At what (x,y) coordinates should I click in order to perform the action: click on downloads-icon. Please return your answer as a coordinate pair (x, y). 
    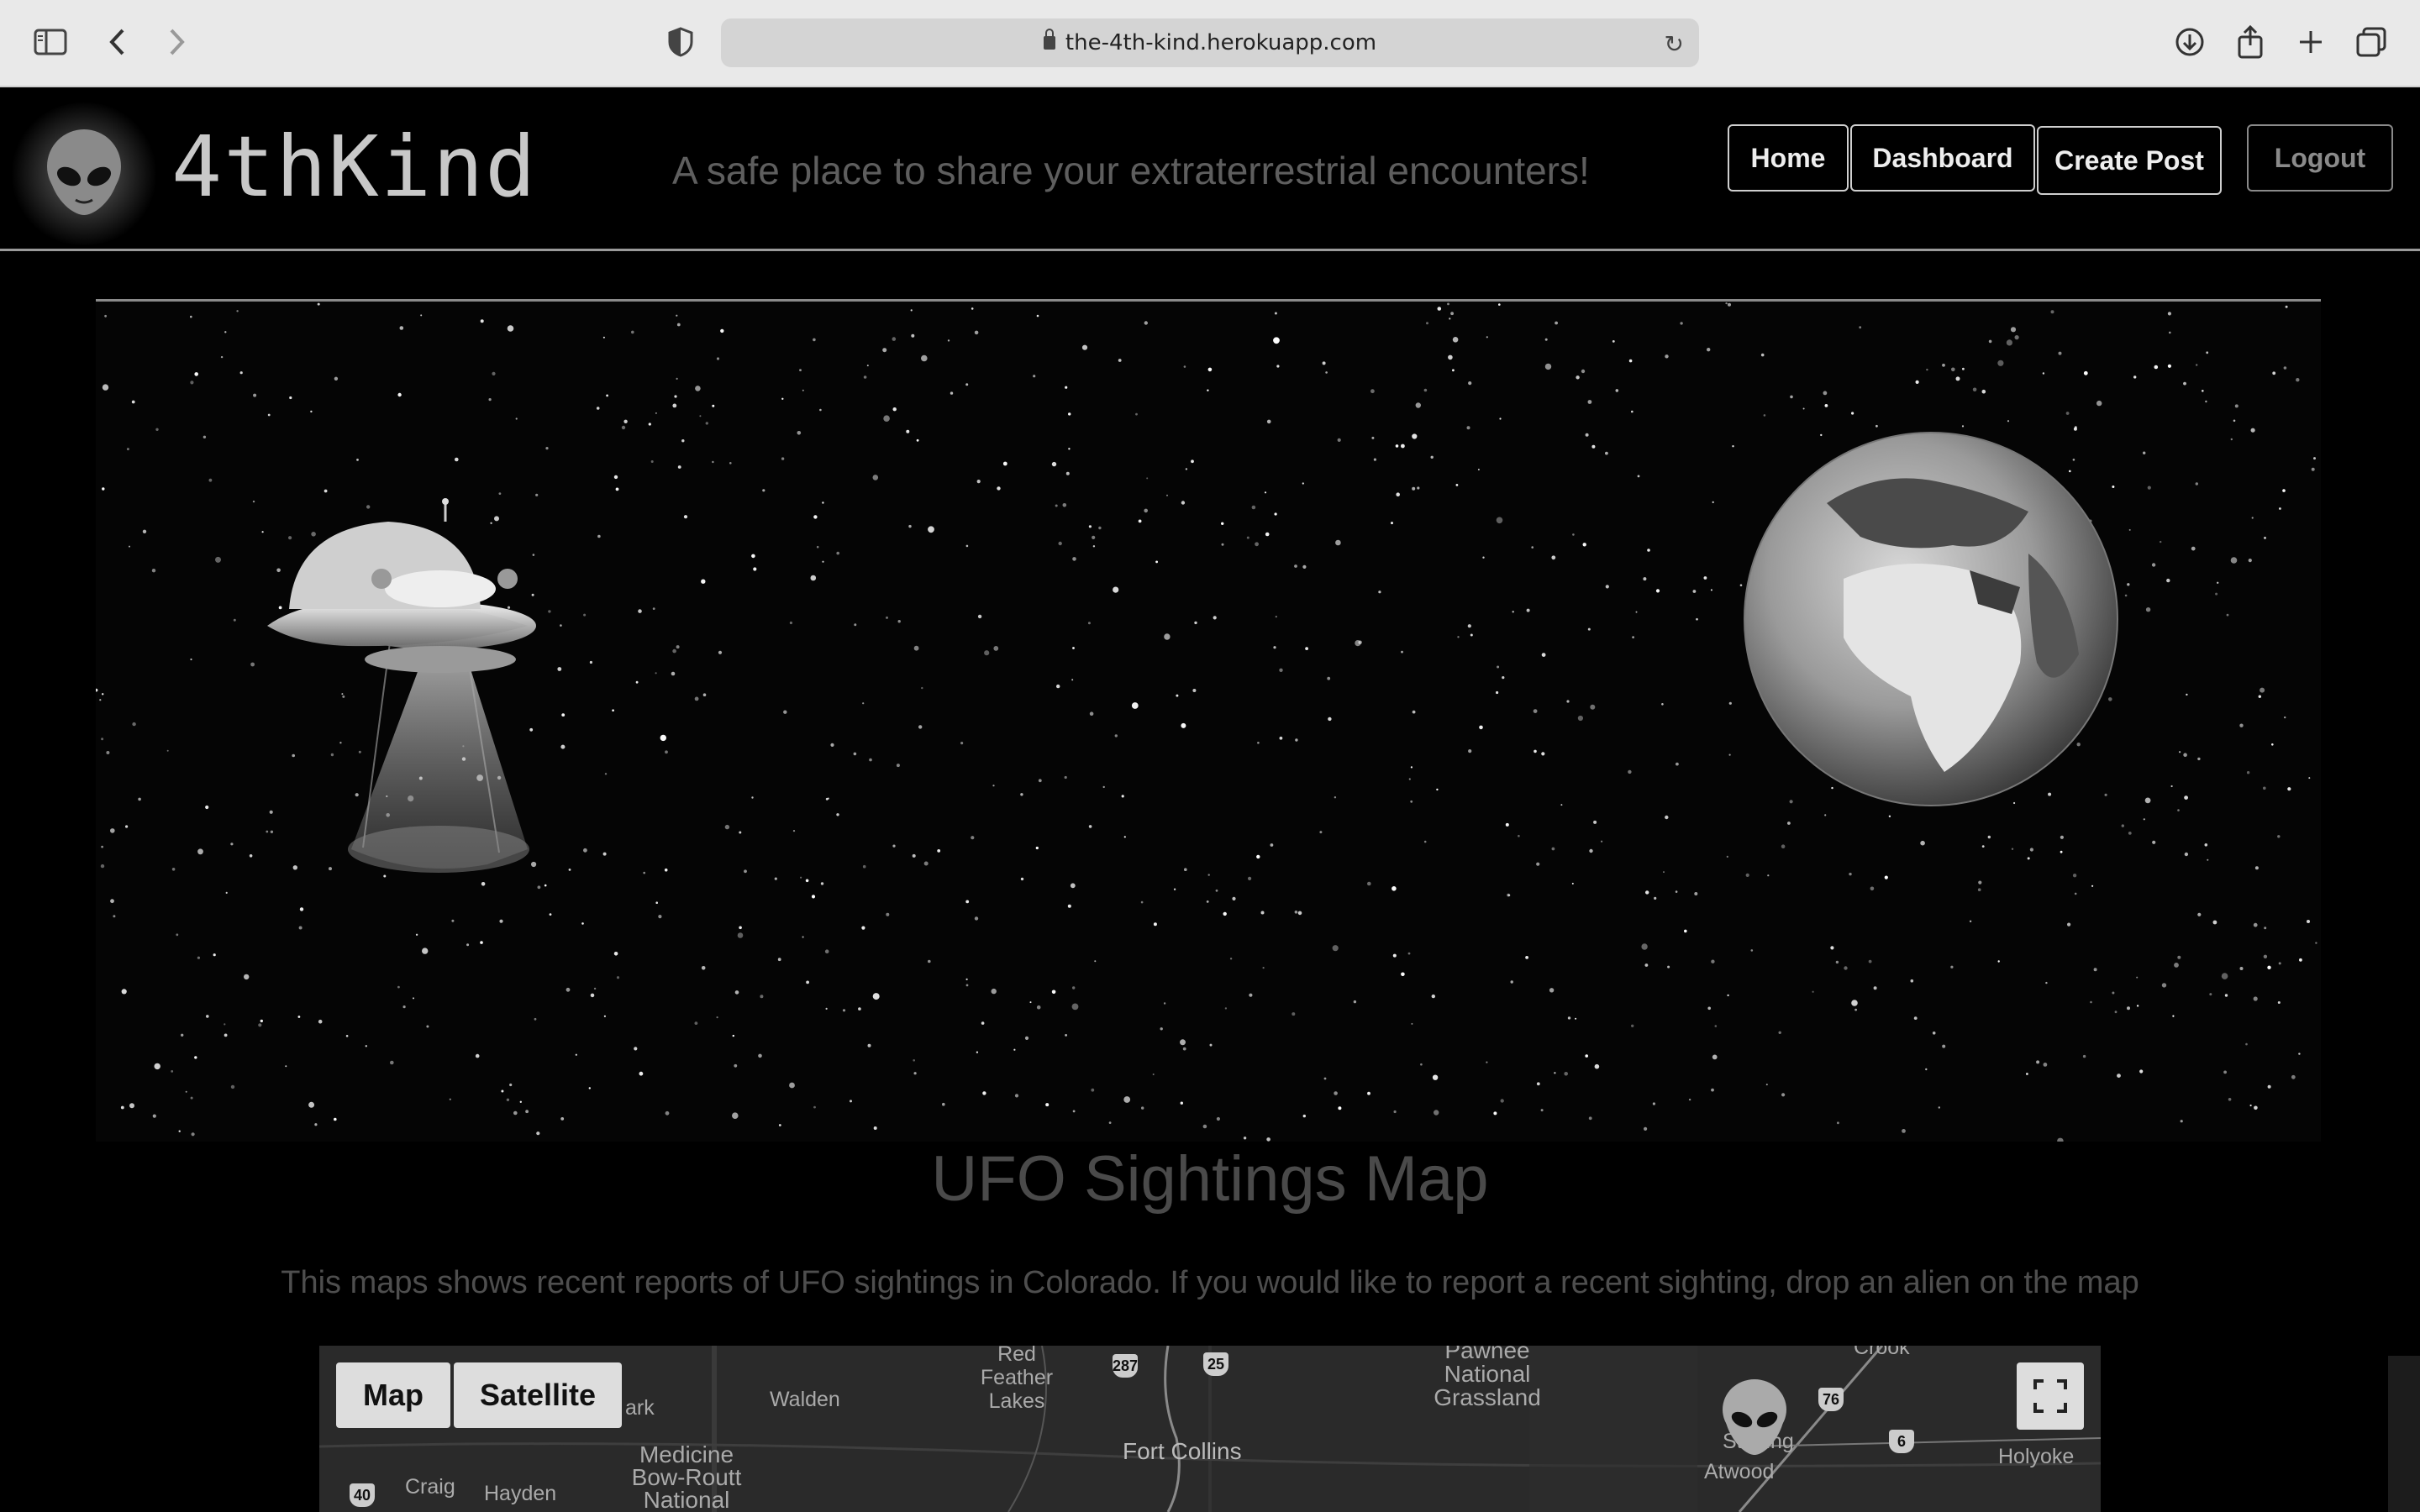
    Looking at the image, I should click on (2190, 42).